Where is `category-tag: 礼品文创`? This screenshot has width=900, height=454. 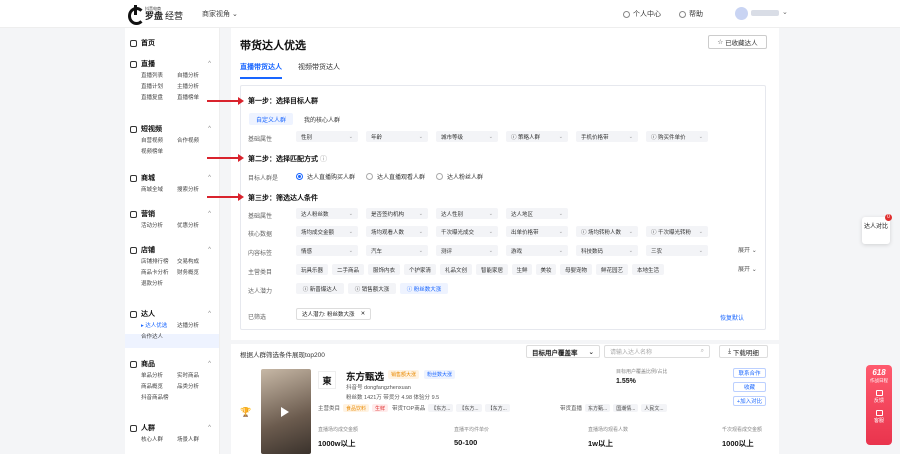 category-tag: 礼品文创 is located at coordinates (456, 269).